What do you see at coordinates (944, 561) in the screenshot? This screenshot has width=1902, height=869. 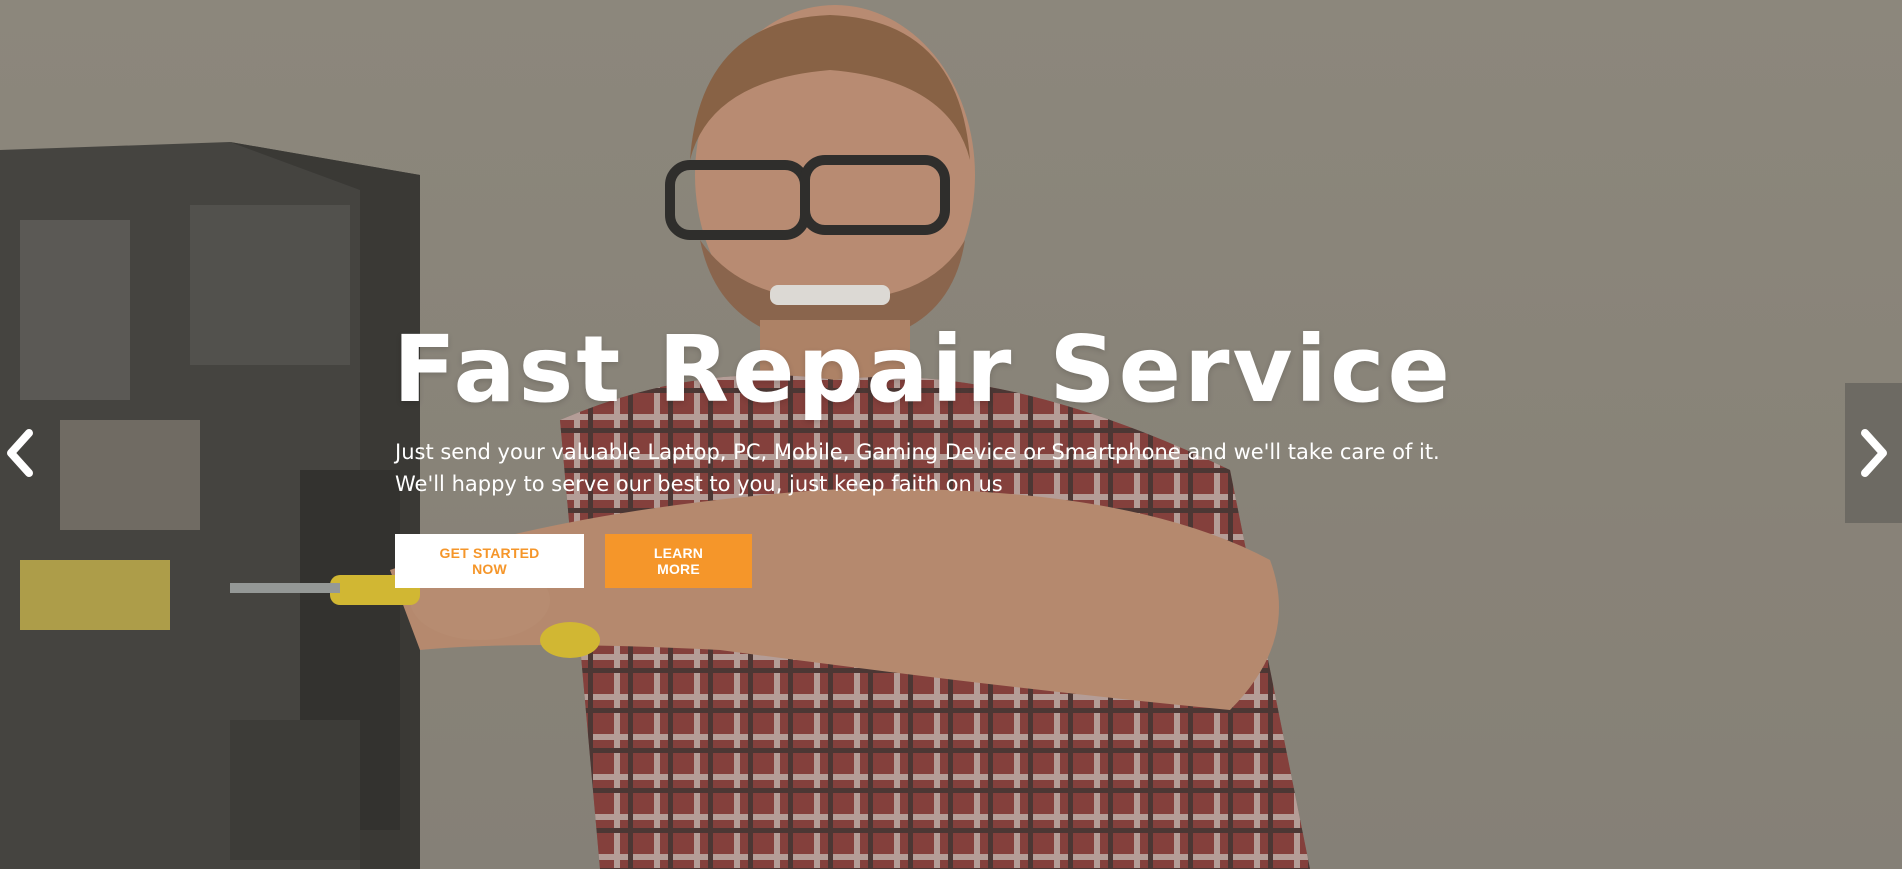 I see `hero-actions: GET STARTED NOW LEARN MORE` at bounding box center [944, 561].